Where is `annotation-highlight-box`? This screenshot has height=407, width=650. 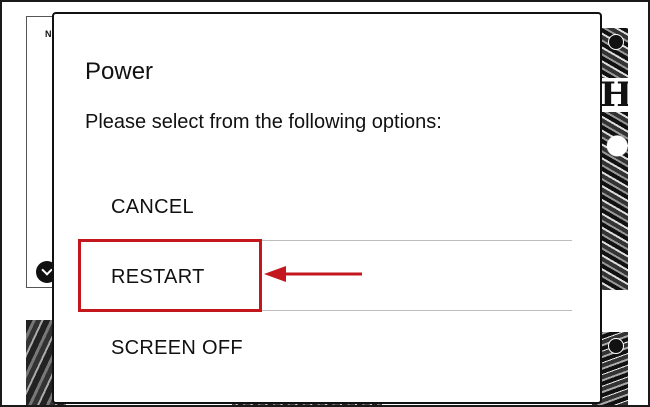
annotation-highlight-box is located at coordinates (170, 275).